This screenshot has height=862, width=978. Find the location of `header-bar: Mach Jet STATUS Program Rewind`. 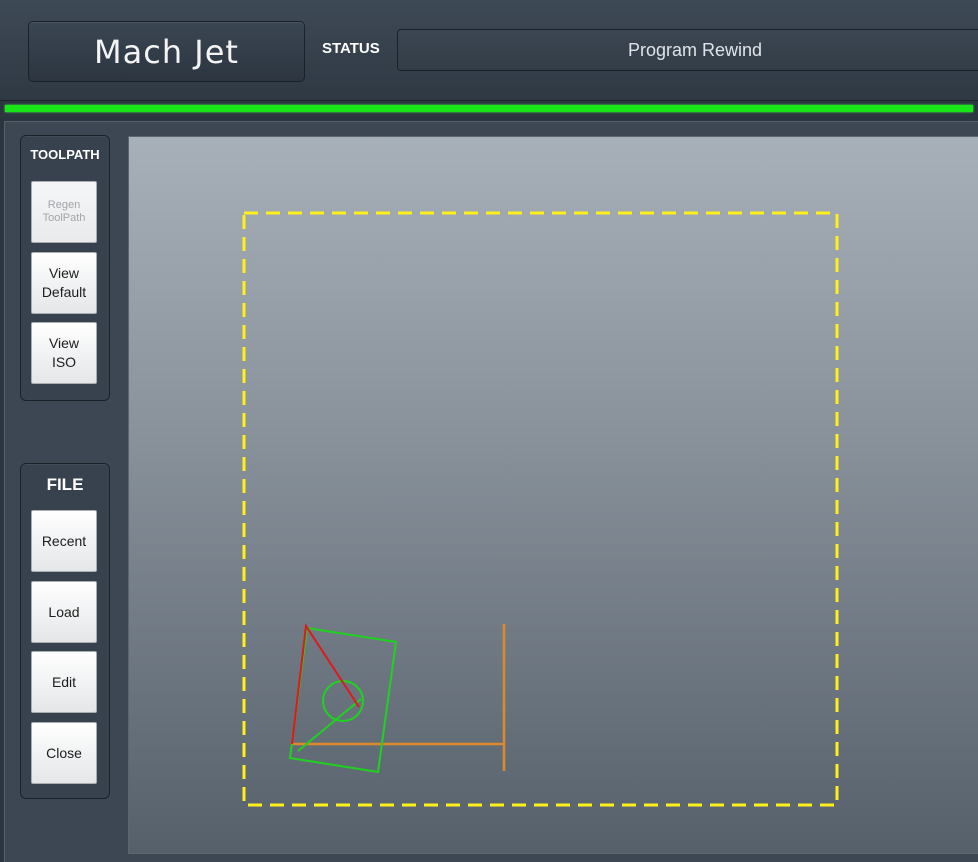

header-bar: Mach Jet STATUS Program Rewind is located at coordinates (489, 50).